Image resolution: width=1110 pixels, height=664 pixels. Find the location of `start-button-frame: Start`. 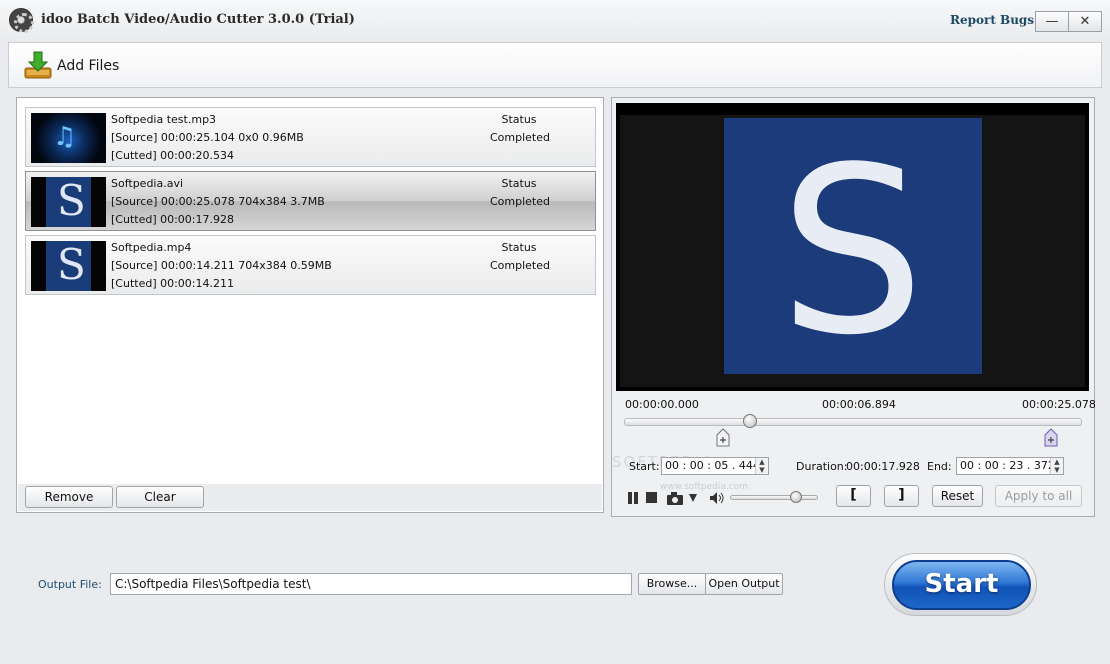

start-button-frame: Start is located at coordinates (960, 584).